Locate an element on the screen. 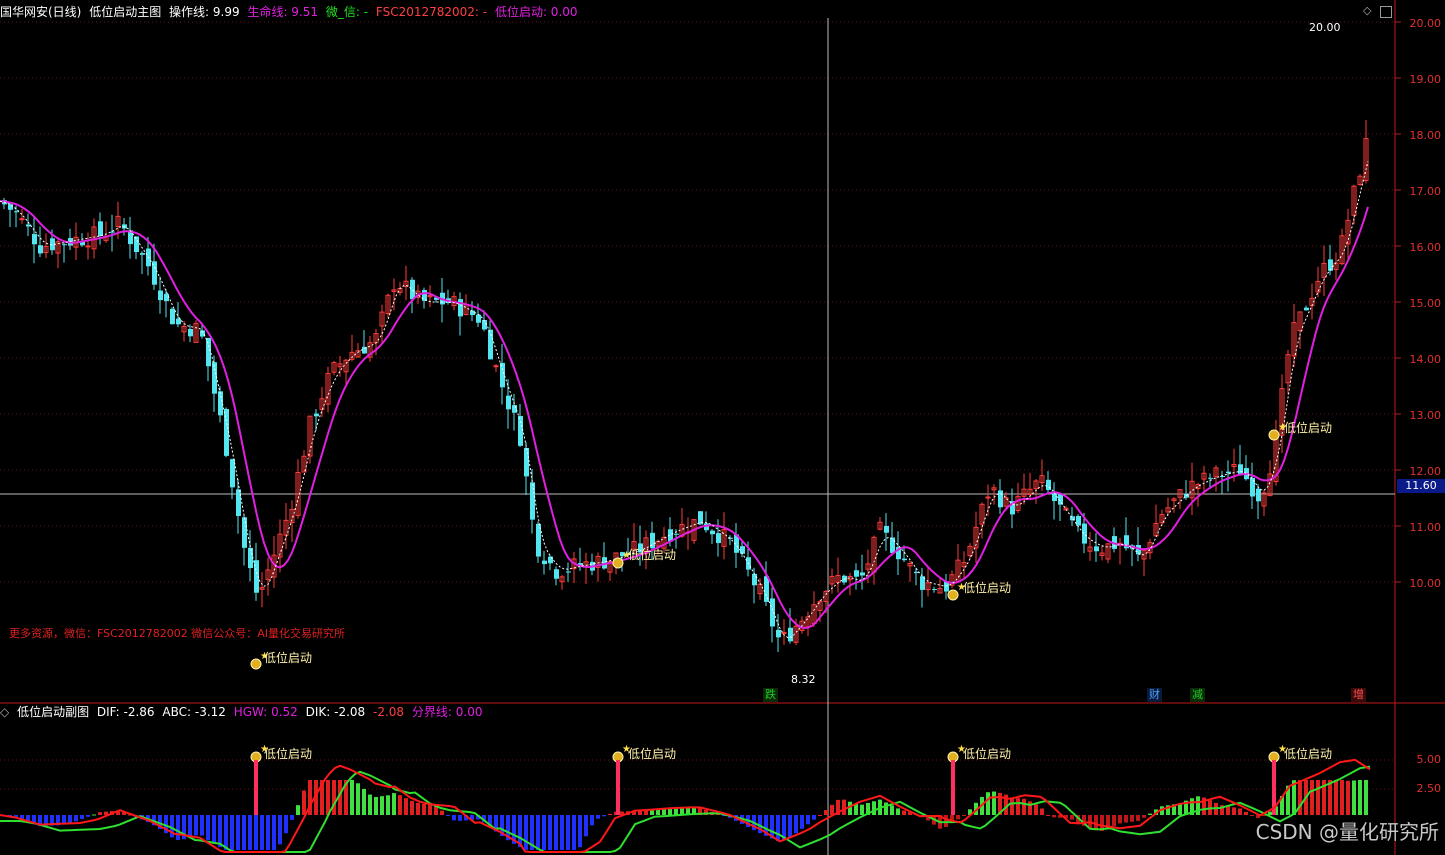 This screenshot has height=855, width=1445. dik-value: DIK: -2.08 is located at coordinates (335, 712).